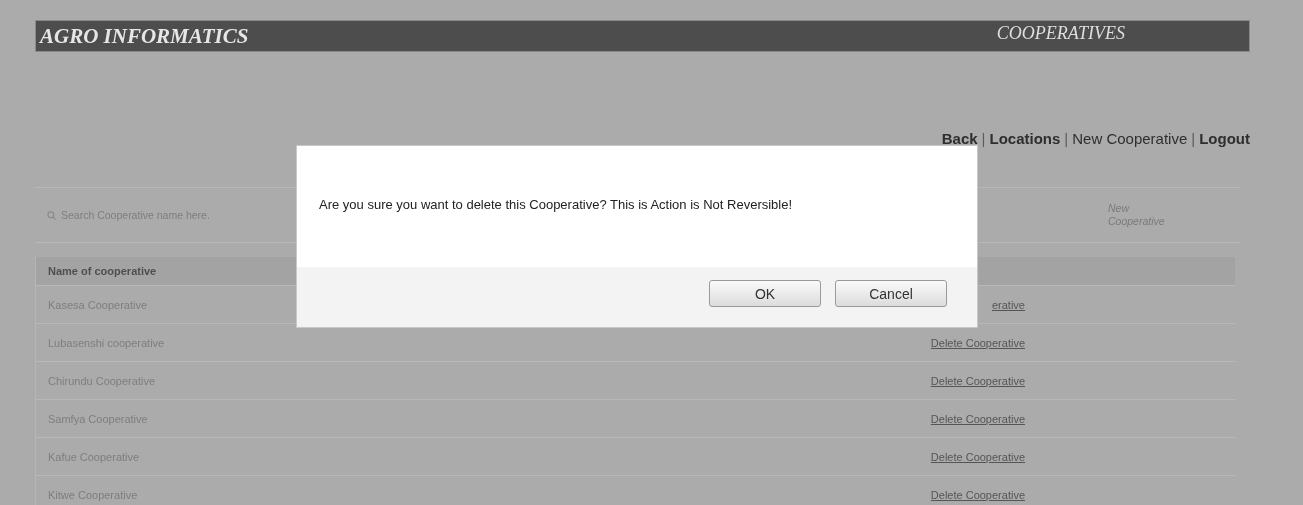  Describe the element at coordinates (144, 36) in the screenshot. I see `app-title: AGRO INFORMATICS` at that location.